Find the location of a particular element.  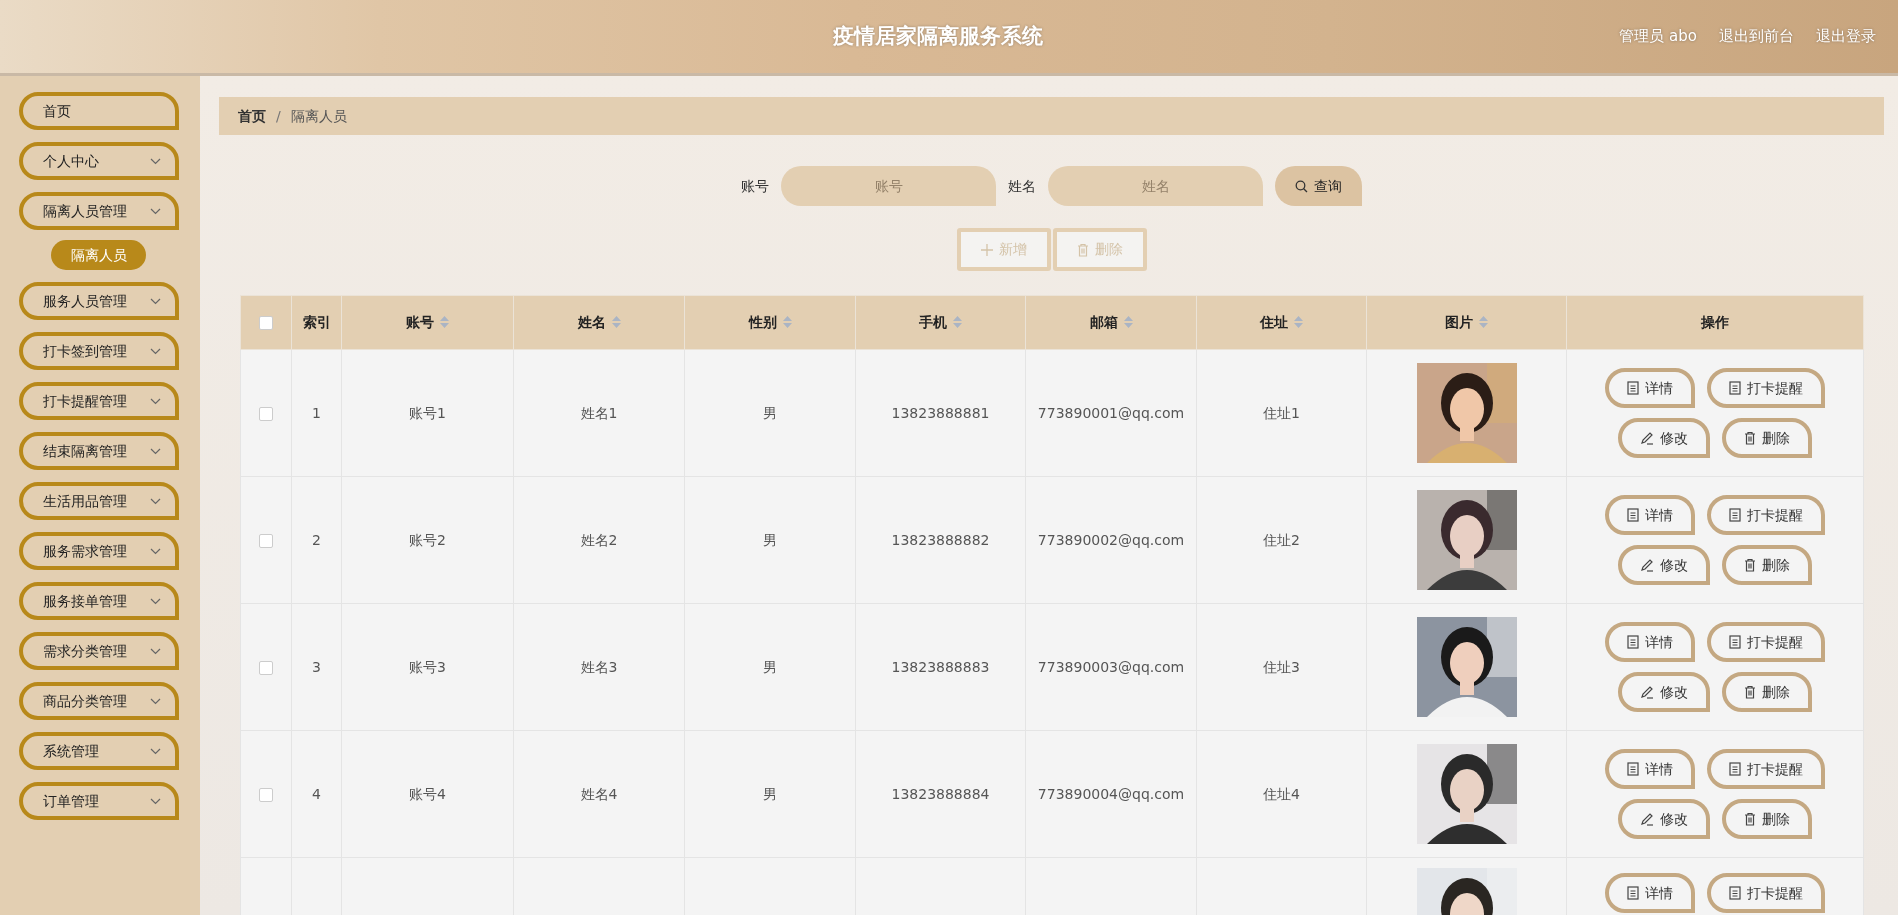

search-field: 账号 is located at coordinates (888, 186).